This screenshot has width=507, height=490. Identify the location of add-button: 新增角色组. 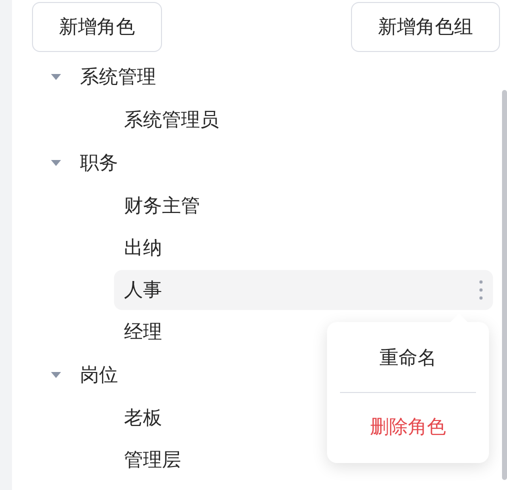
(425, 27).